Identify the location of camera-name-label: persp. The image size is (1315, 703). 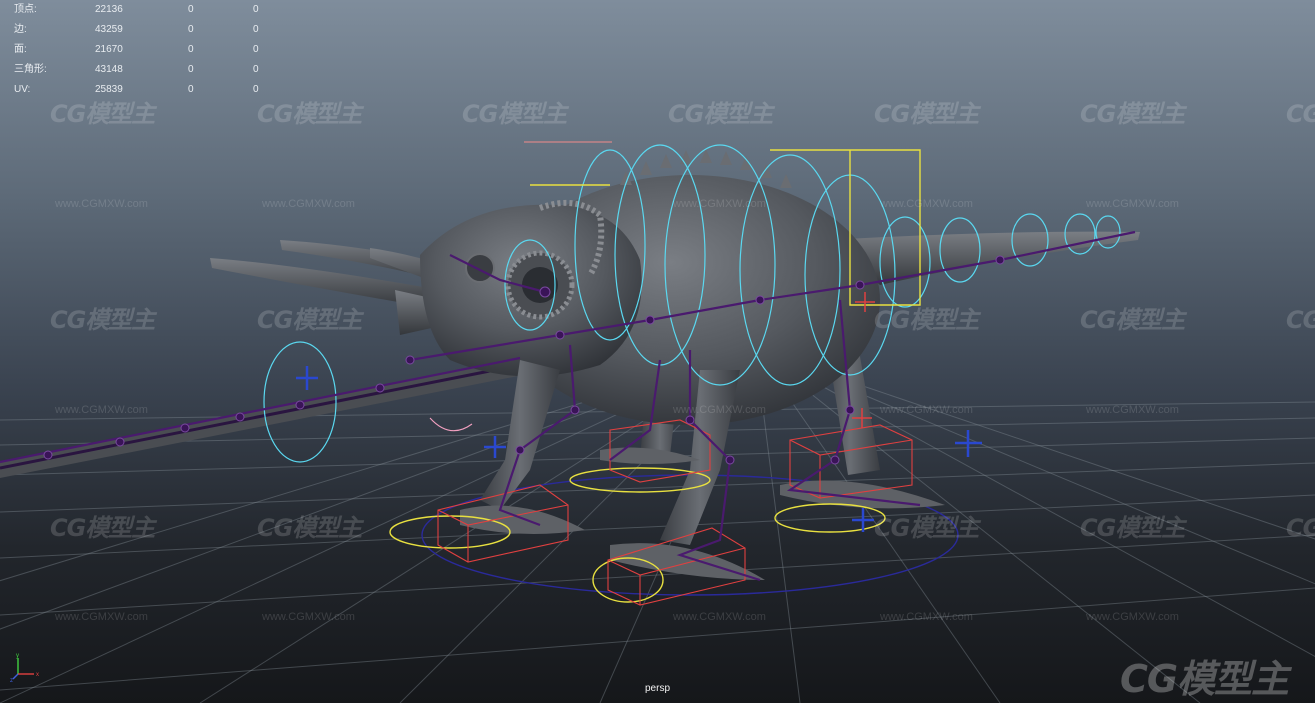
(657, 688).